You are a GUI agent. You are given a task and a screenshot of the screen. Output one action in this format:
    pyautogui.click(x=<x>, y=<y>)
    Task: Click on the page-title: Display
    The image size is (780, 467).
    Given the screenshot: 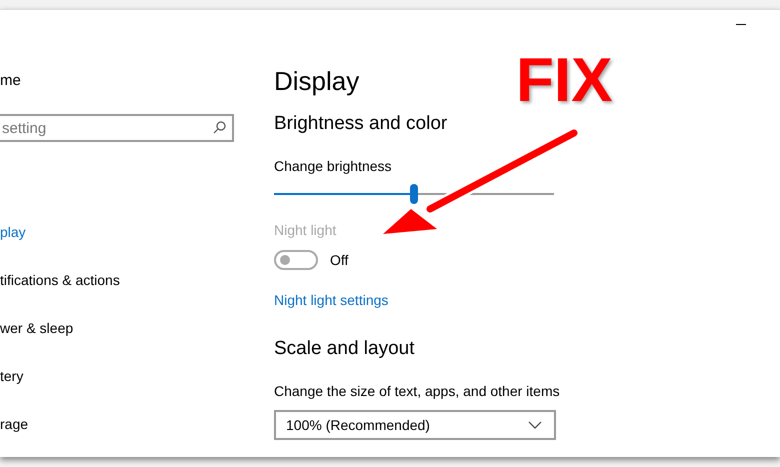 What is the action you would take?
    pyautogui.click(x=317, y=81)
    